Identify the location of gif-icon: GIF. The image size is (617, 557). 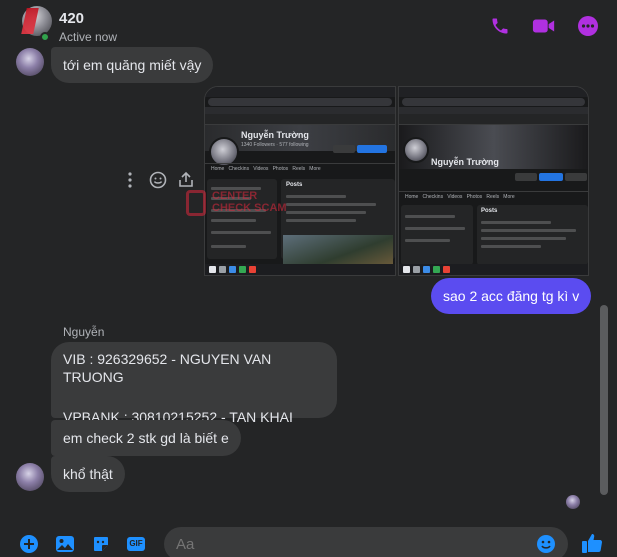
(136, 544).